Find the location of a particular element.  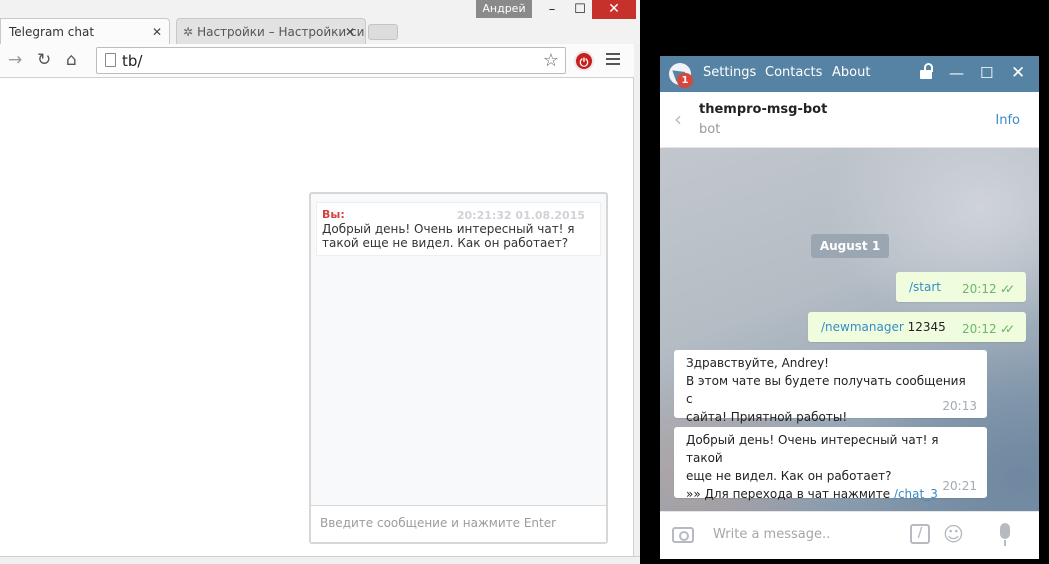

emoji-icon: ☺ is located at coordinates (953, 534).